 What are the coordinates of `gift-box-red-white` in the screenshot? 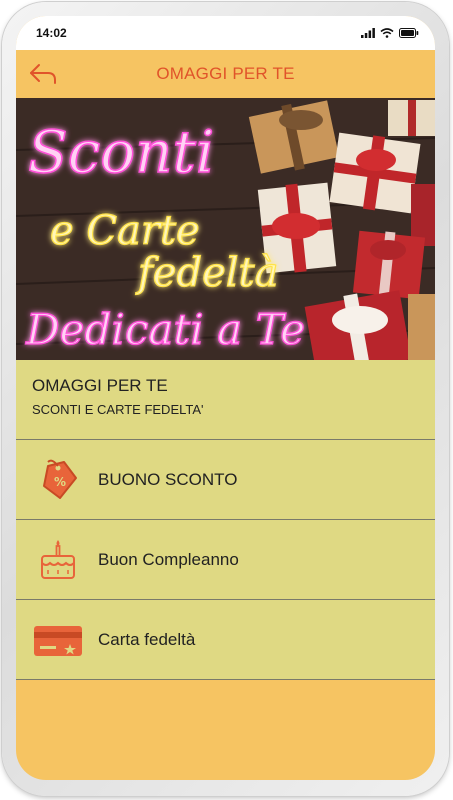 It's located at (375, 173).